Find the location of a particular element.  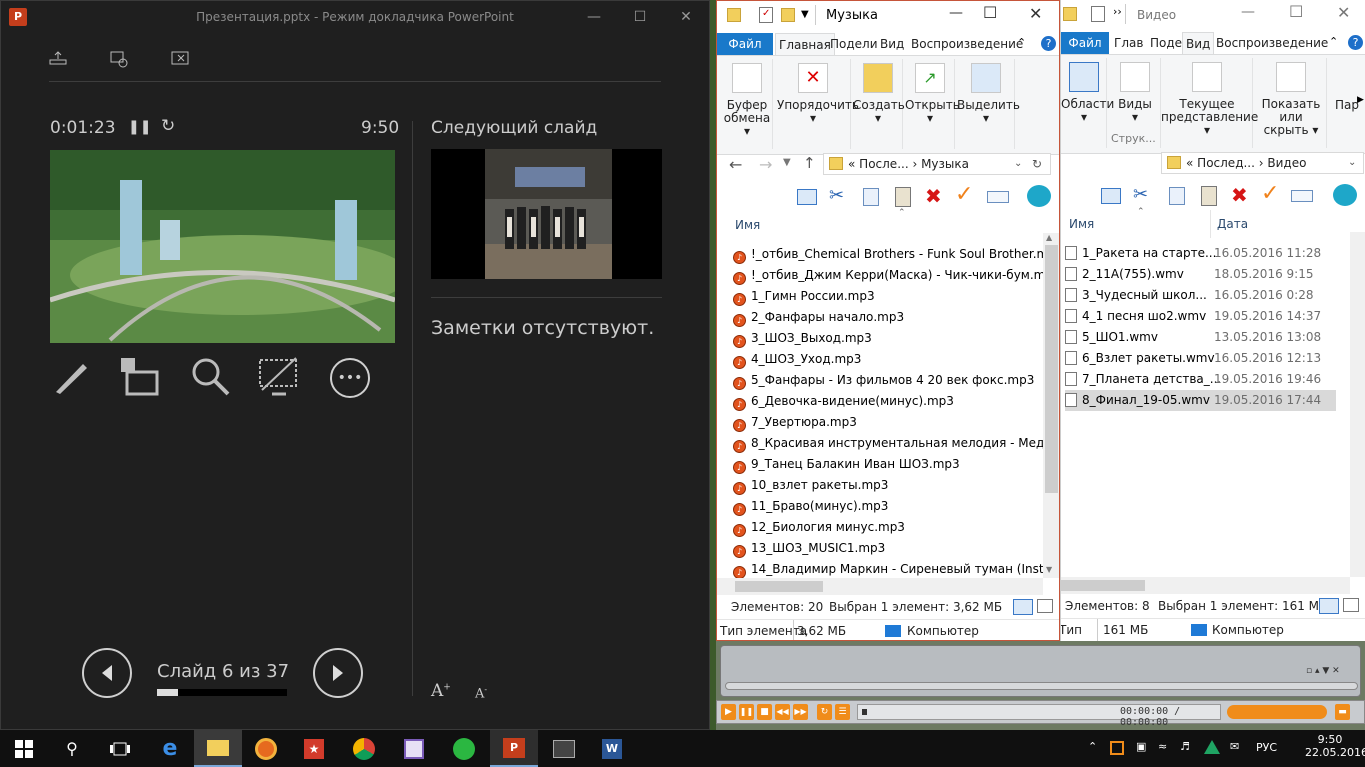

volume-slider is located at coordinates (1277, 712).